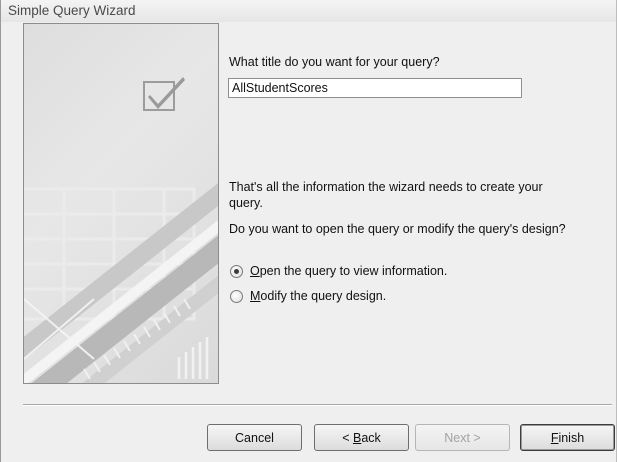  Describe the element at coordinates (462, 437) in the screenshot. I see `next-button: Next >` at that location.